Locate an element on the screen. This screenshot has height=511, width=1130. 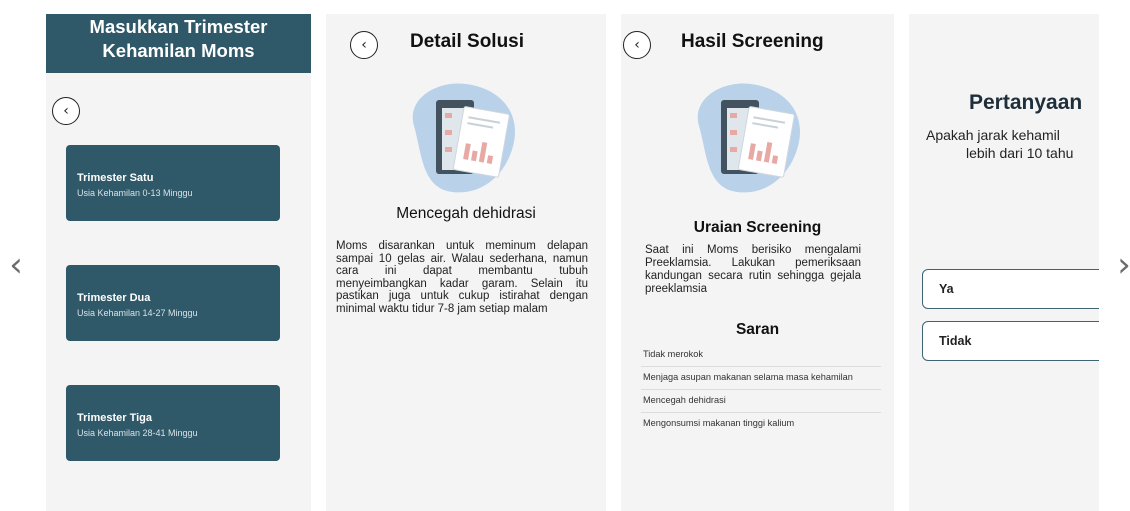
question-text-line1: Apakah jarak kehamil is located at coordinates (993, 135).